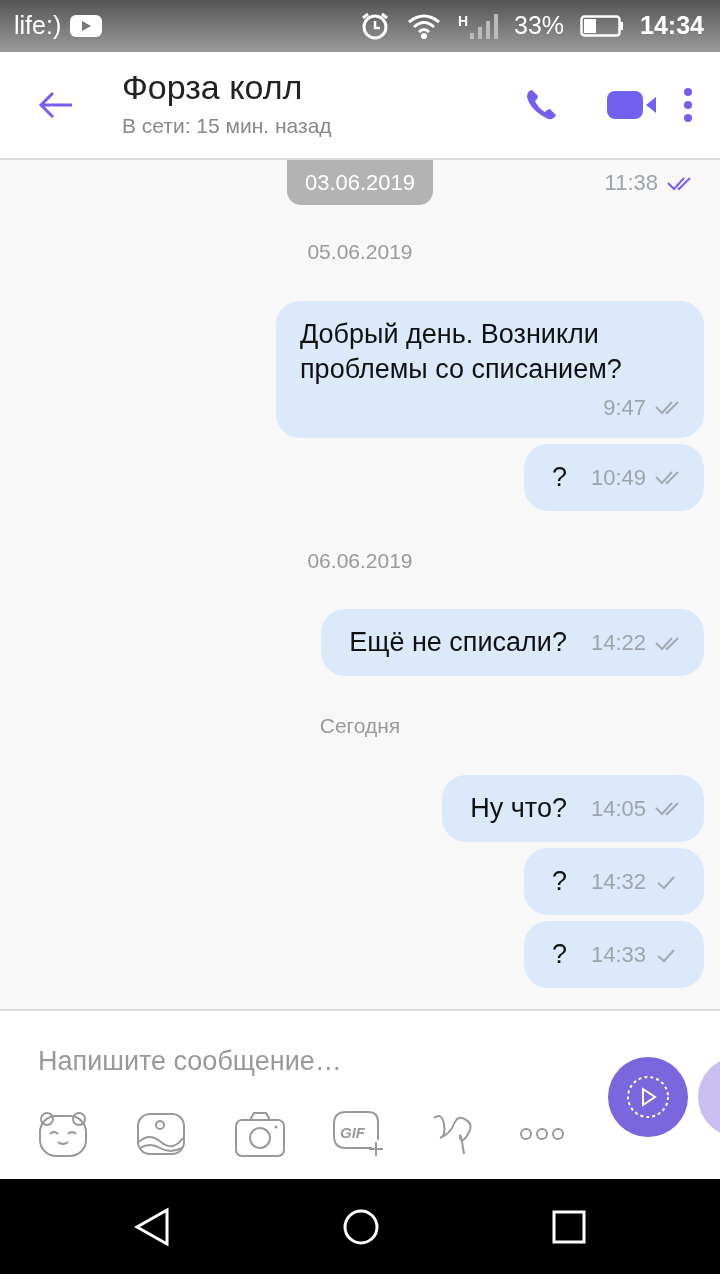  I want to click on last-seen-status: В сети: 15 мин. назад, so click(227, 125).